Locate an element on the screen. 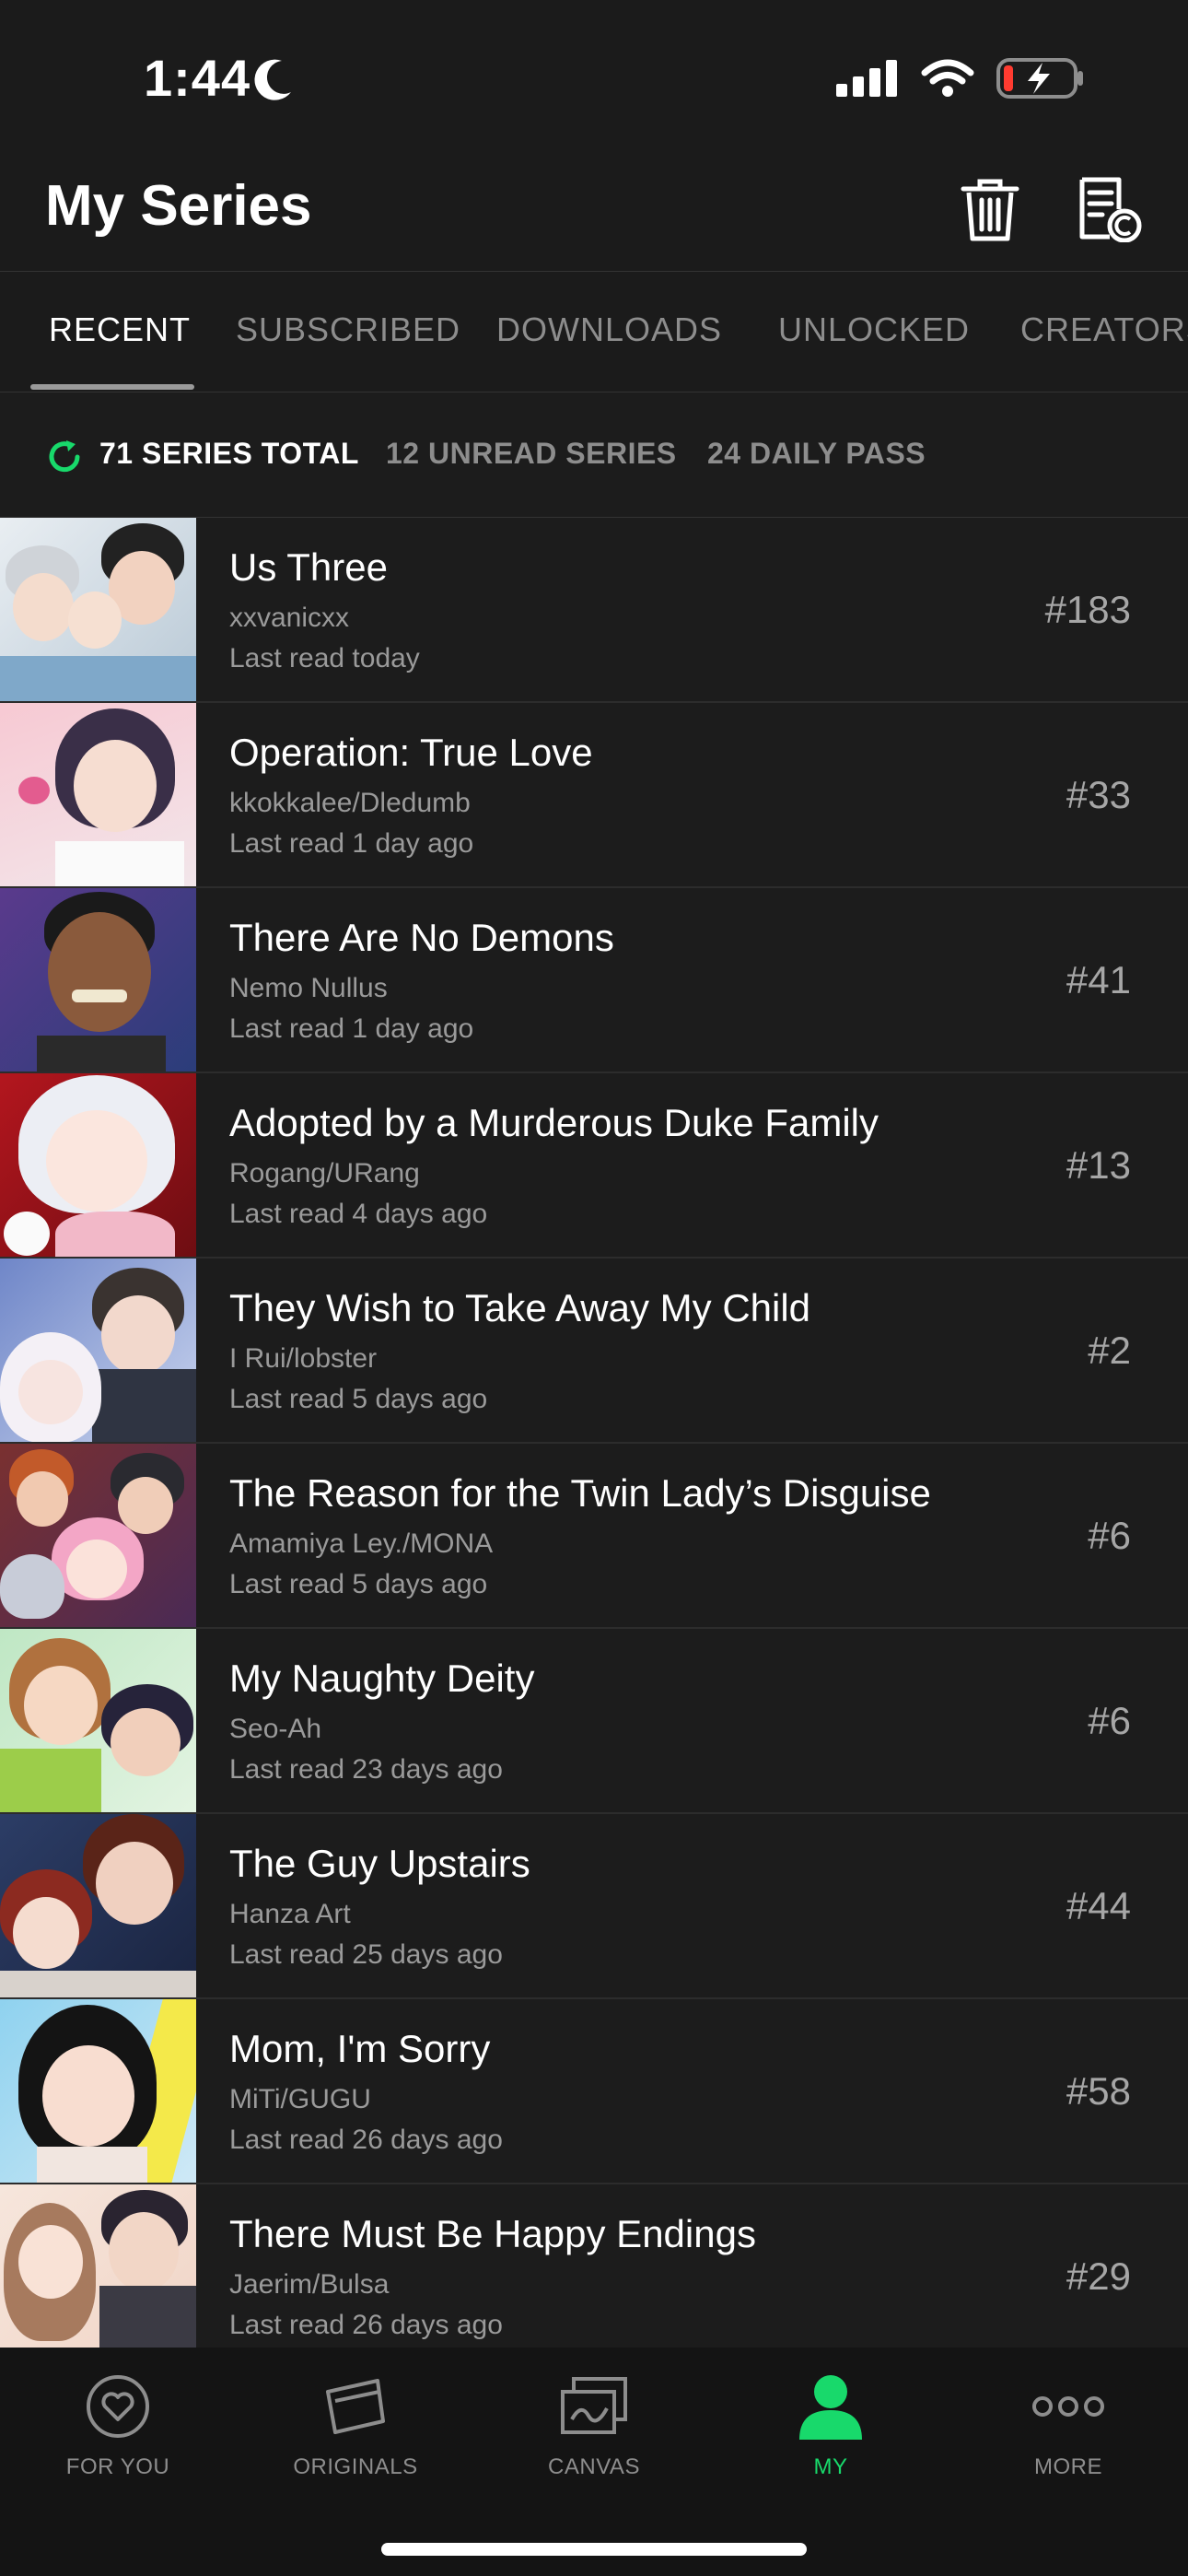 The height and width of the screenshot is (2576, 1188). page-title: My Series is located at coordinates (178, 206).